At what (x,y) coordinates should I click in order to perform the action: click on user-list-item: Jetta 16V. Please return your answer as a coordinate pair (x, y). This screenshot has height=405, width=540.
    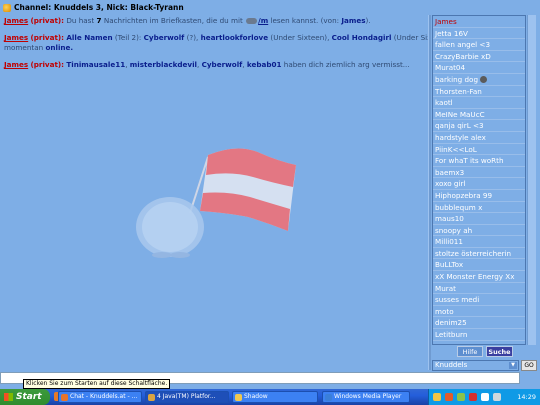
    Looking at the image, I should click on (479, 34).